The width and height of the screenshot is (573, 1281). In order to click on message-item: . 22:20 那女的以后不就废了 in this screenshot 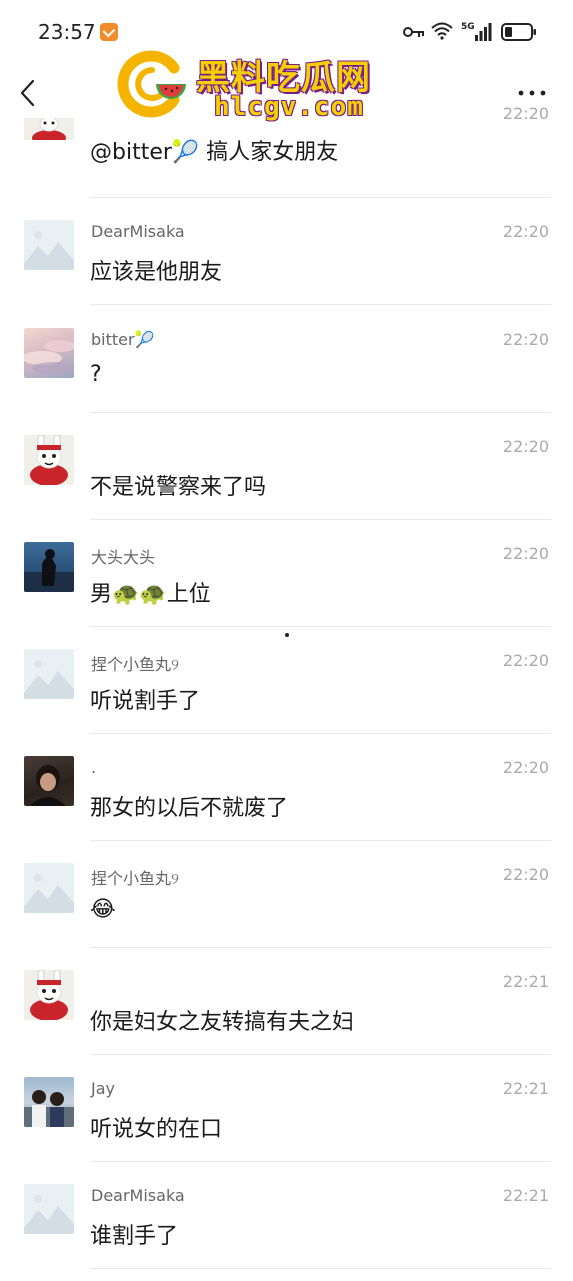, I will do `click(286, 799)`.